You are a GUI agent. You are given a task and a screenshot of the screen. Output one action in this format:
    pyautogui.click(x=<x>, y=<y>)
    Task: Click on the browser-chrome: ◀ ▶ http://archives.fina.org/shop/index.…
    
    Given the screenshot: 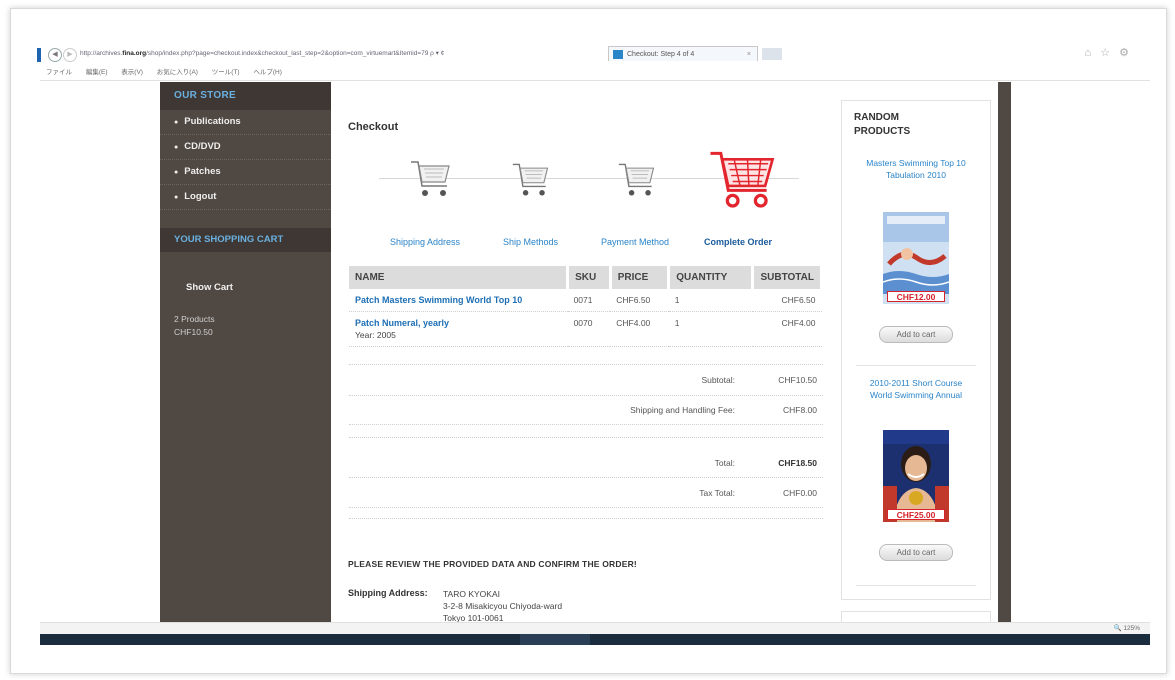 What is the action you would take?
    pyautogui.click(x=595, y=63)
    